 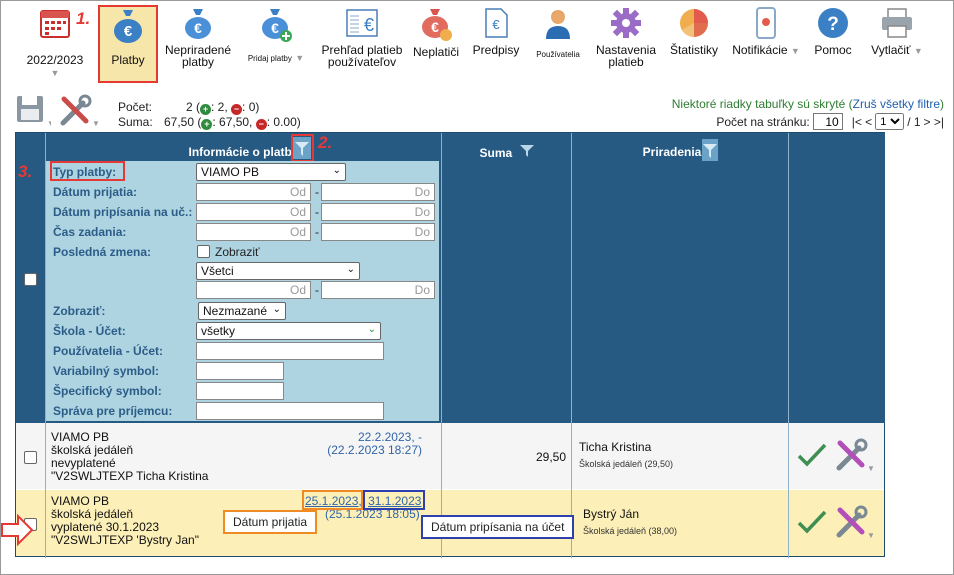 I want to click on last-change-user-select: Všetci ⌄, so click(x=278, y=271).